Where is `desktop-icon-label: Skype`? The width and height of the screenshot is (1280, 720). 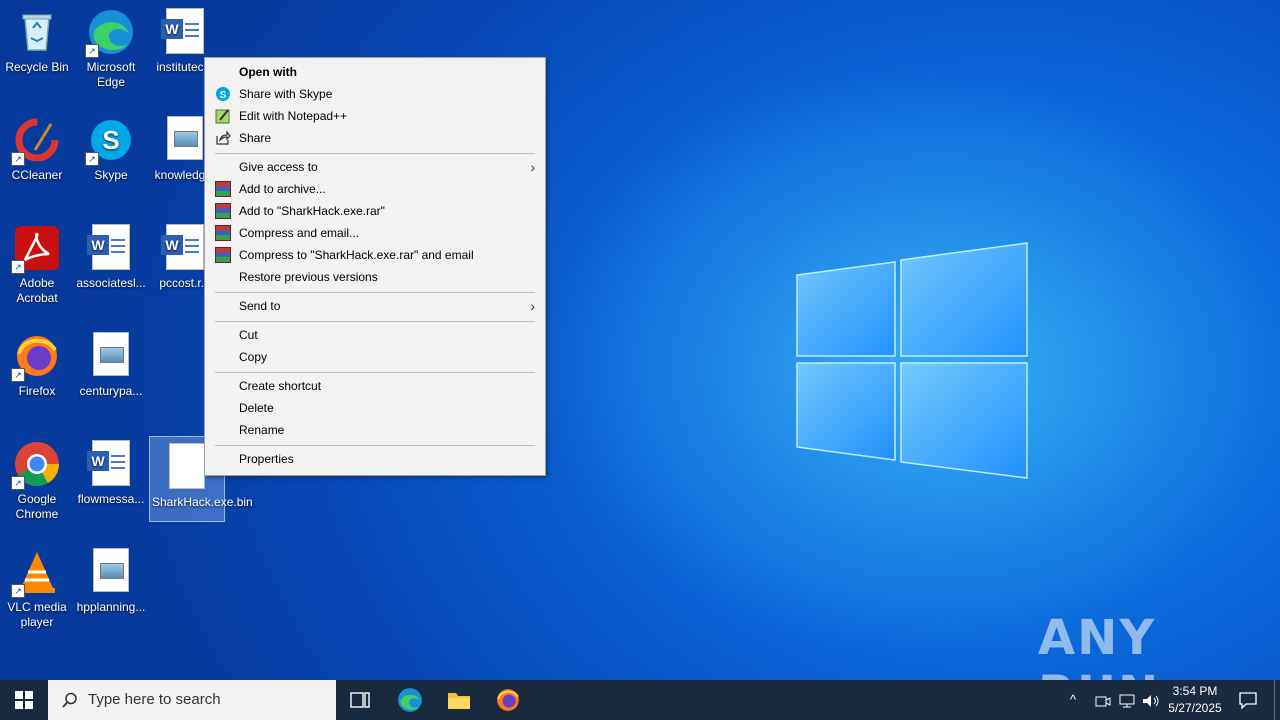 desktop-icon-label: Skype is located at coordinates (111, 175).